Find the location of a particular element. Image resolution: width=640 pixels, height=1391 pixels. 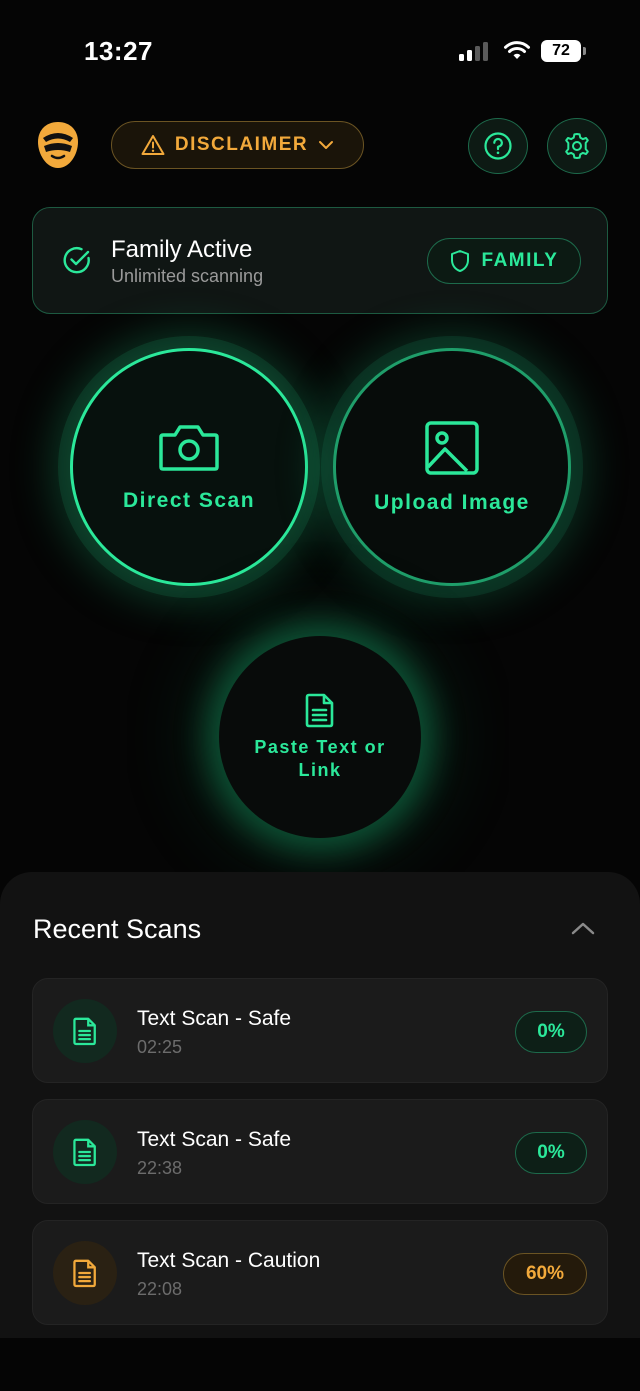

paste-text-label: Paste Text or Link is located at coordinates (320, 758).